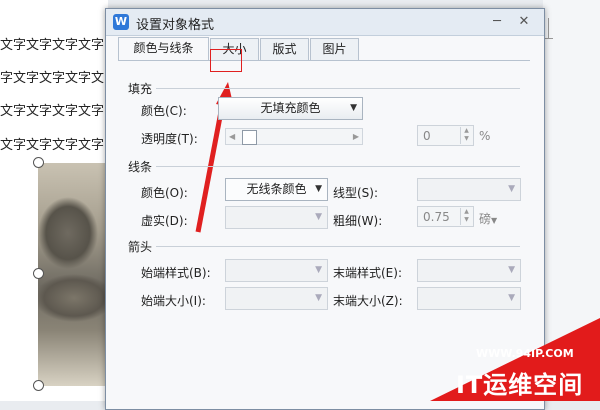 The width and height of the screenshot is (600, 410). I want to click on line-color-dropdown: 无线条颜色 ▼, so click(276, 189).